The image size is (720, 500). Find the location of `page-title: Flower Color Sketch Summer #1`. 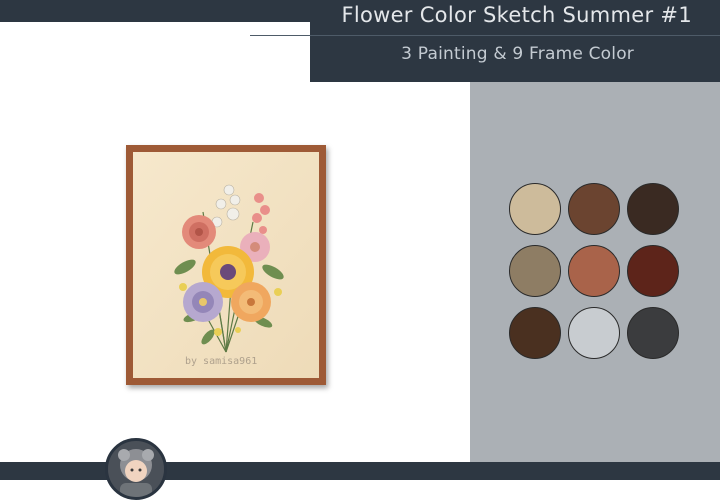

page-title: Flower Color Sketch Summer #1 is located at coordinates (516, 15).